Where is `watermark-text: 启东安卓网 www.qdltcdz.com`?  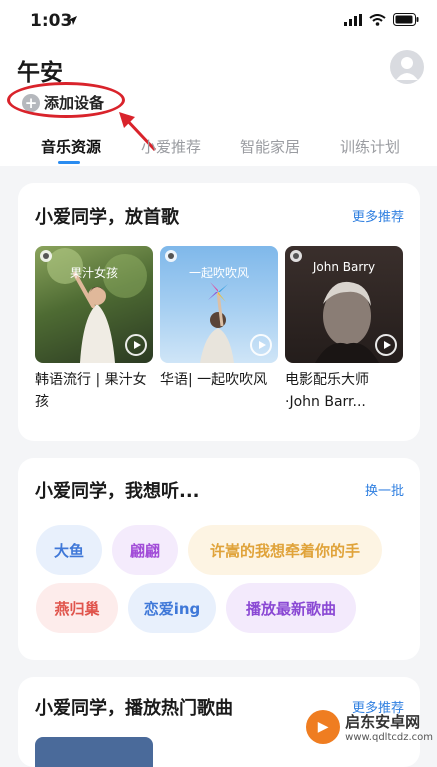
watermark-text: 启东安卓网 www.qdltcdz.com is located at coordinates (389, 727).